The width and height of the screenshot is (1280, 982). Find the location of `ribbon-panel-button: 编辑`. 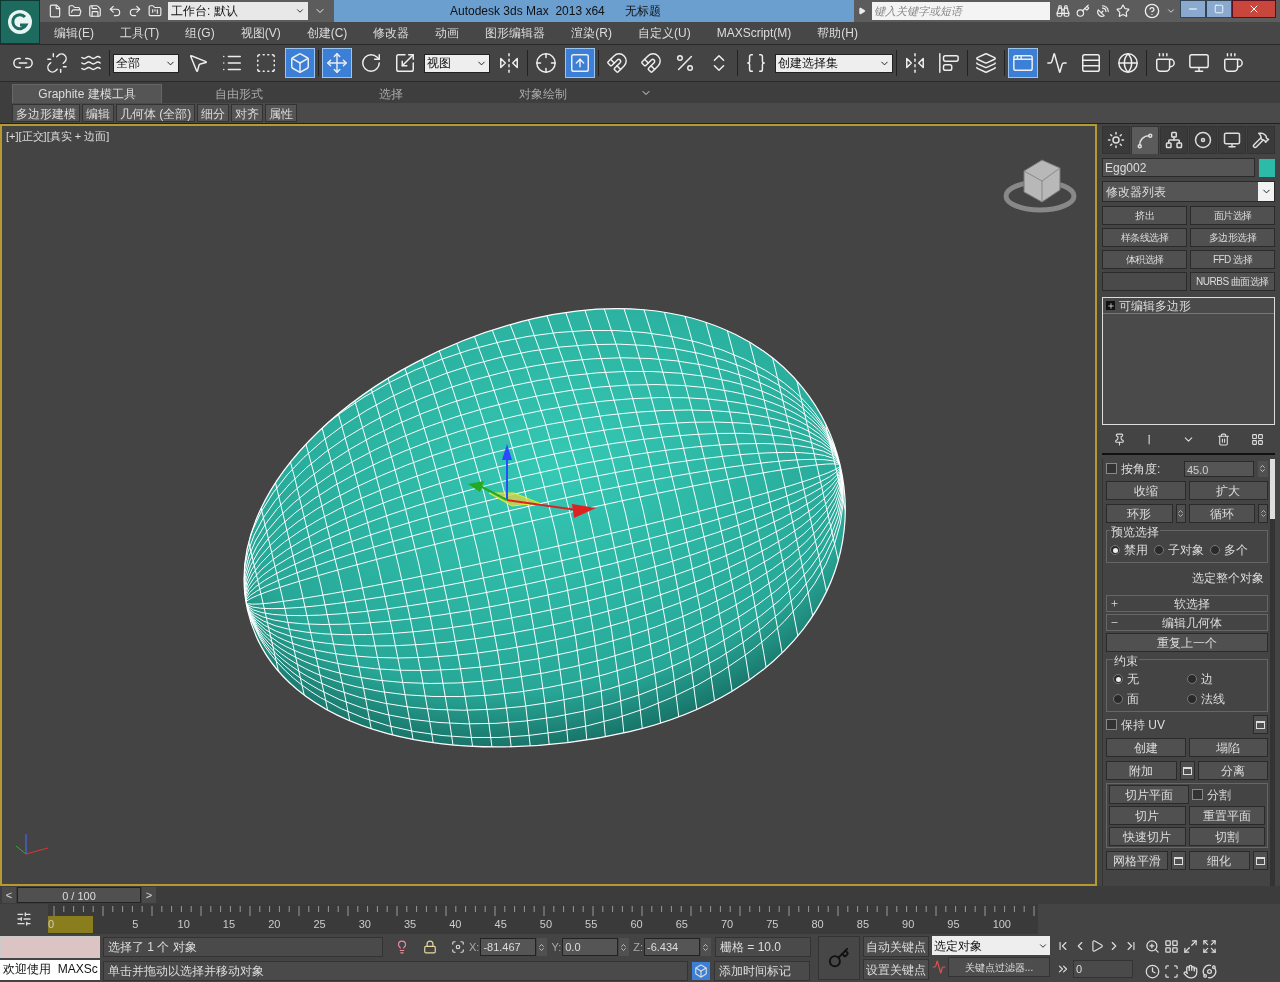

ribbon-panel-button: 编辑 is located at coordinates (98, 113).